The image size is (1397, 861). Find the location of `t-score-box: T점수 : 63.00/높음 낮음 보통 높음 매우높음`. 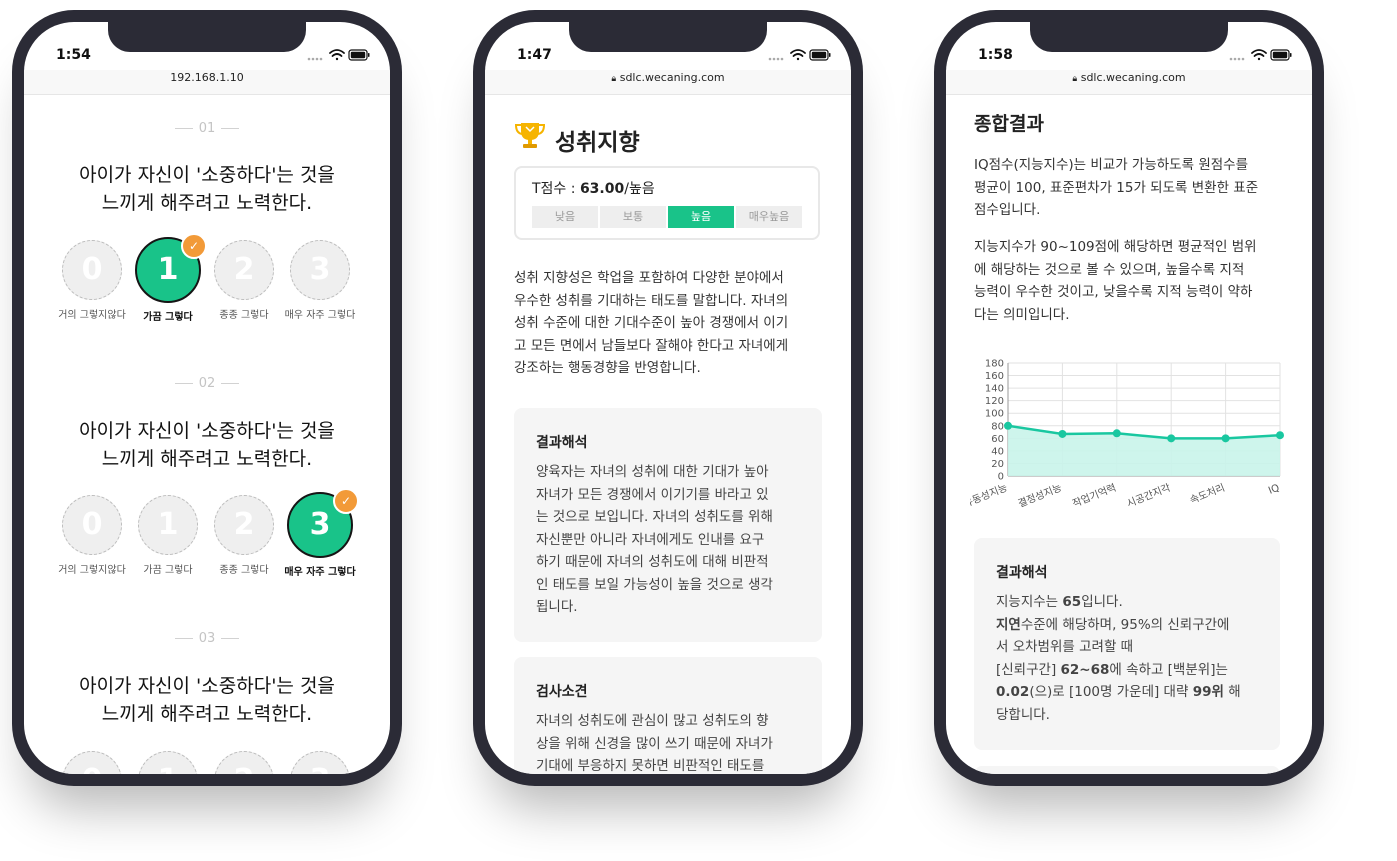

t-score-box: T점수 : 63.00/높음 낮음 보통 높음 매우높음 is located at coordinates (667, 203).